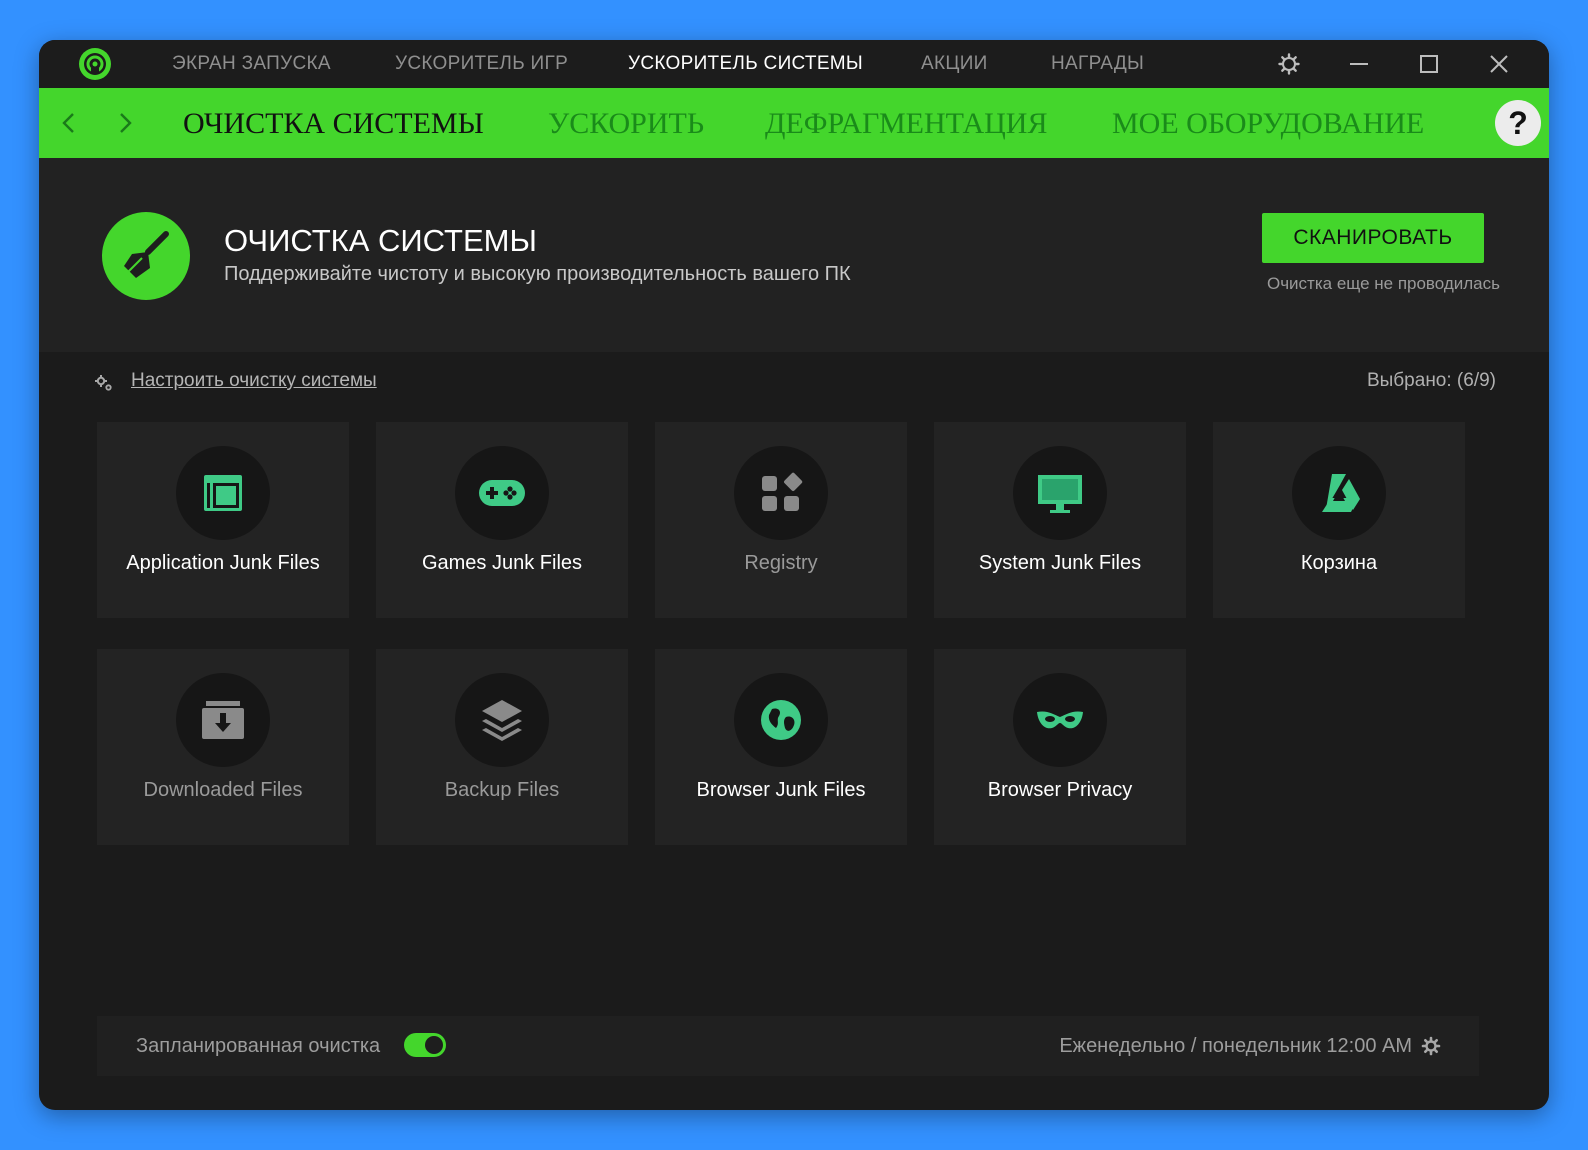 The height and width of the screenshot is (1150, 1588). Describe the element at coordinates (782, 491) in the screenshot. I see `registry-blocks-icon` at that location.